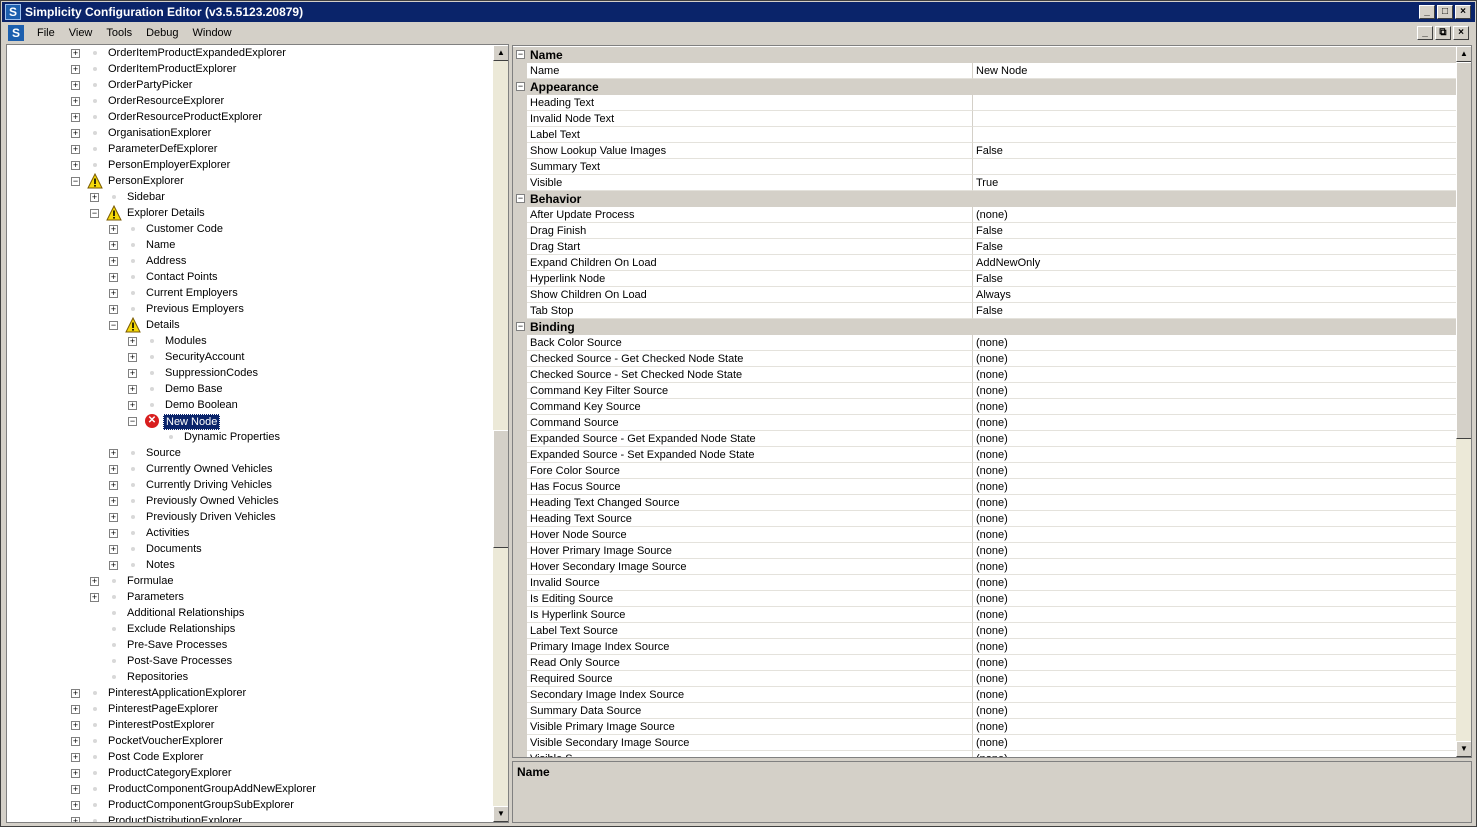 The width and height of the screenshot is (1477, 827). I want to click on tree-item-label: Contact Points, so click(182, 277).